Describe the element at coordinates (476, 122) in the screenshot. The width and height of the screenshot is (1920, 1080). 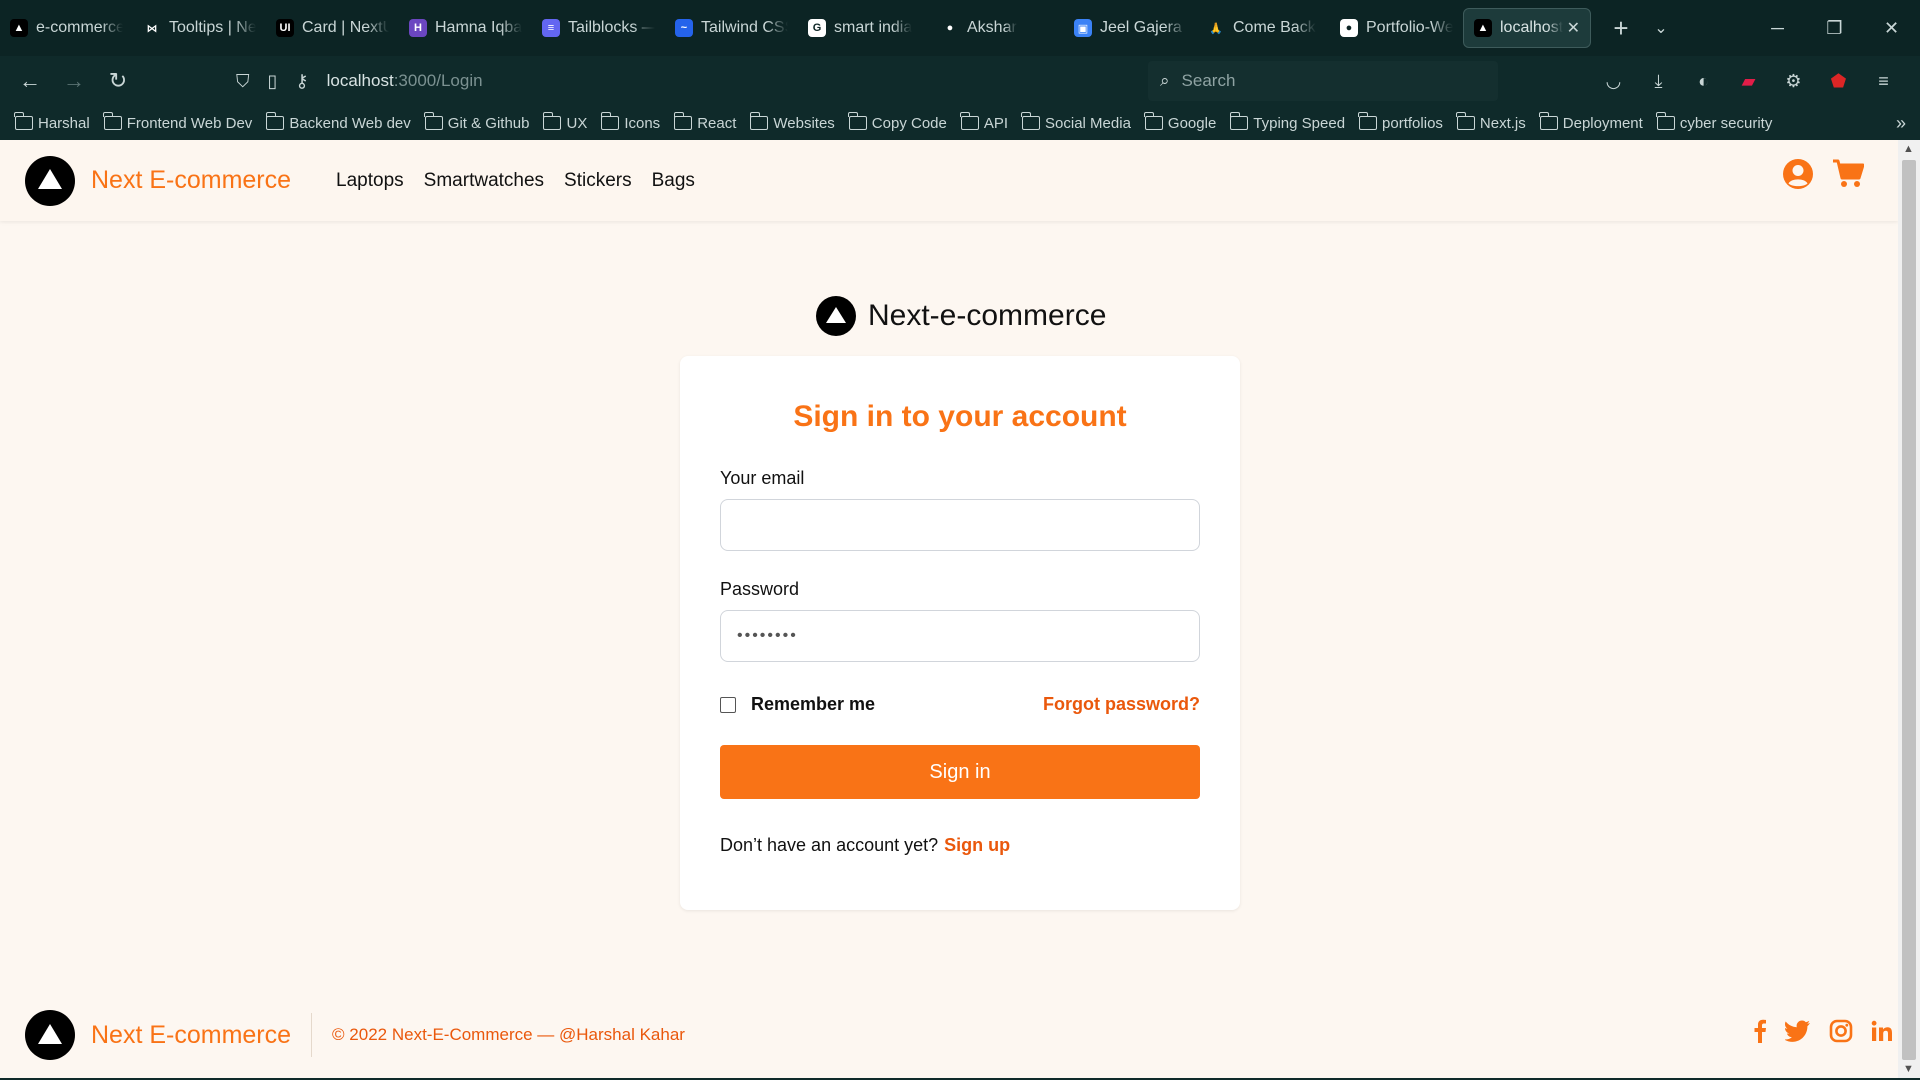
I see `bookmark-folder: Git & Github` at that location.